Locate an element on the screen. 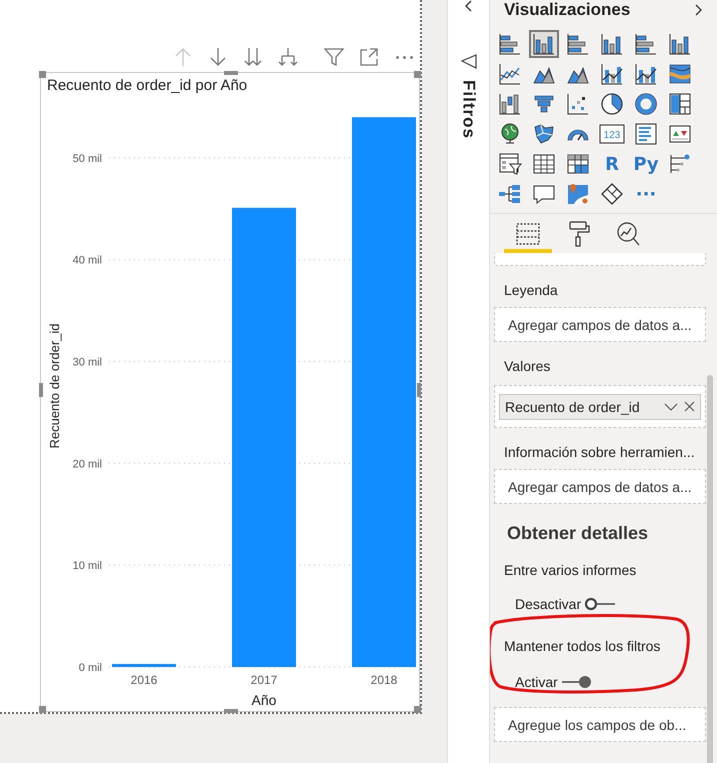  matrix-icon is located at coordinates (578, 164).